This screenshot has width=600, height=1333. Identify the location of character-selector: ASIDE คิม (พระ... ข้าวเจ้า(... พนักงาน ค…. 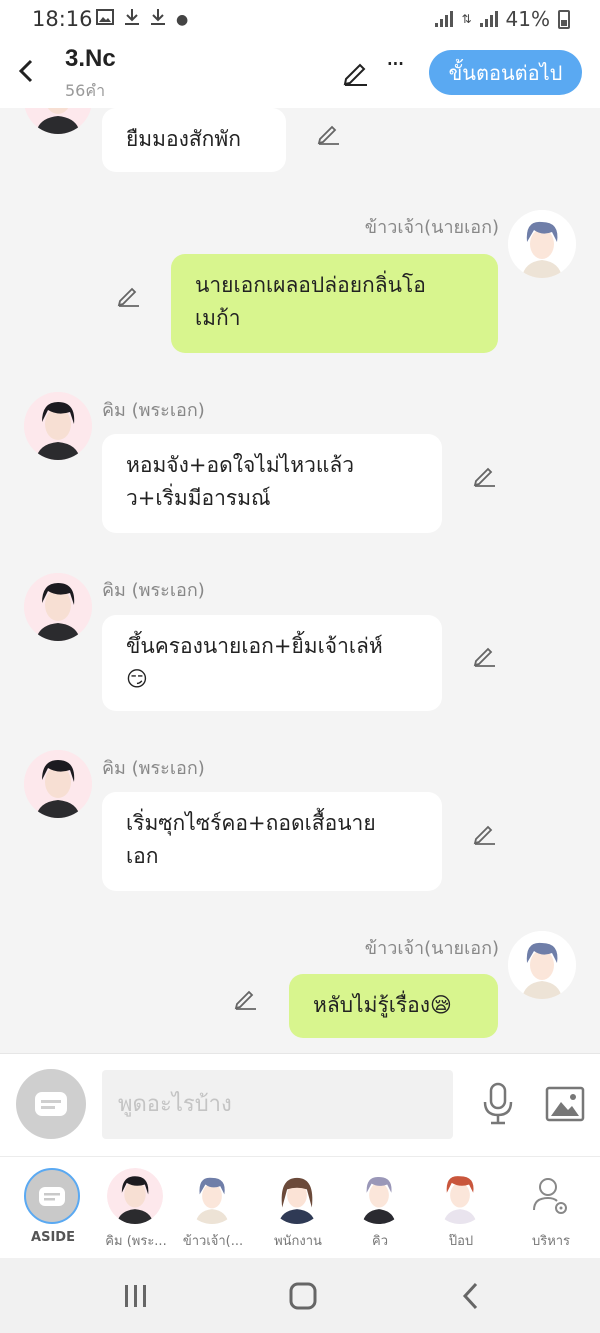
(300, 1207).